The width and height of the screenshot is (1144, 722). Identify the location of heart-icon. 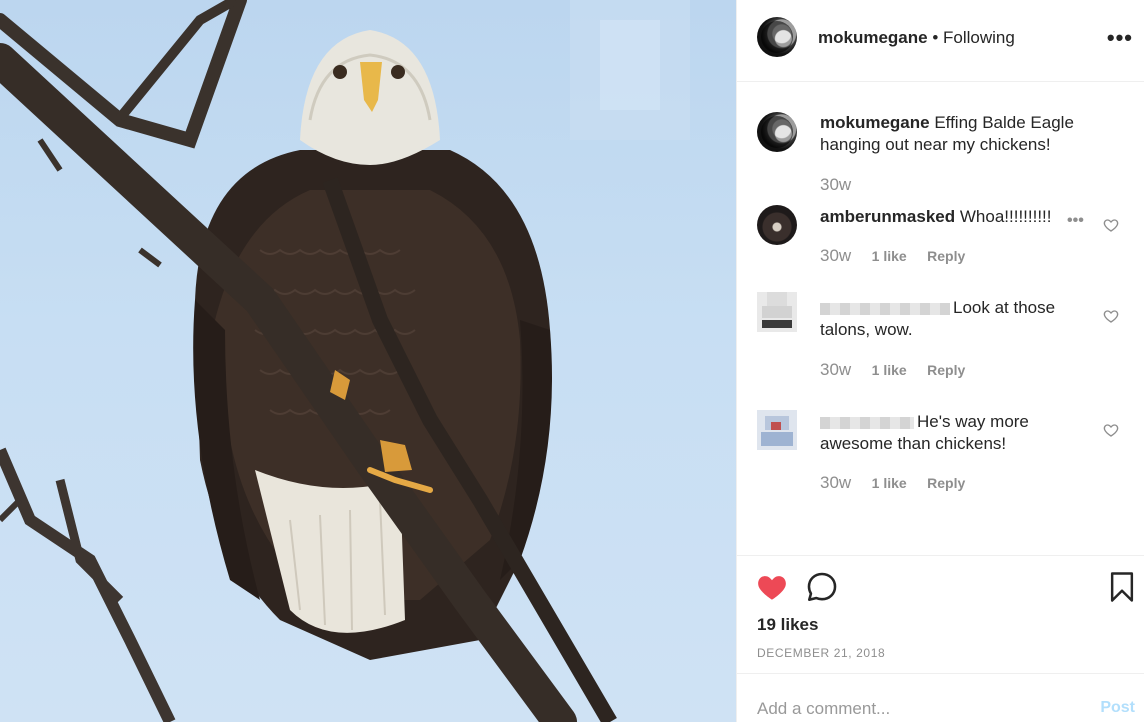
(772, 587).